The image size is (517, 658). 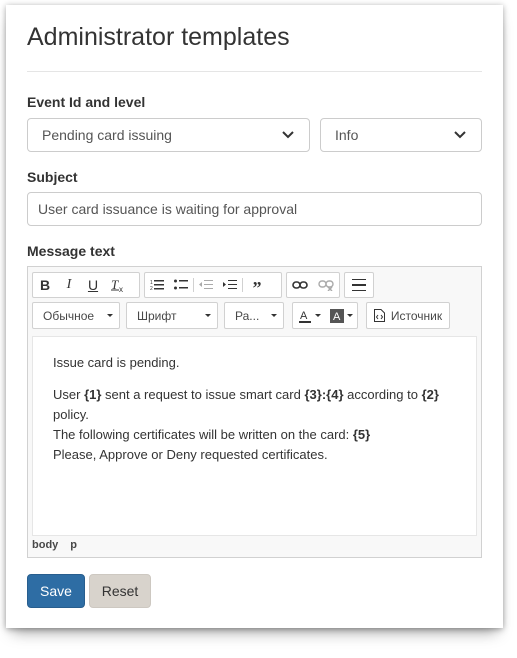 I want to click on underline-icon: U, so click(x=93, y=285).